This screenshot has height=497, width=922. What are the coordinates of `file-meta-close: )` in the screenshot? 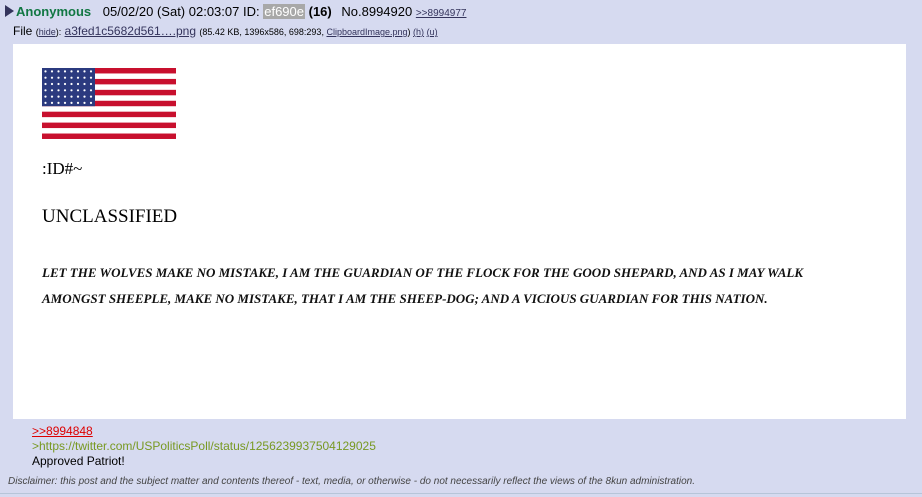 It's located at (409, 32).